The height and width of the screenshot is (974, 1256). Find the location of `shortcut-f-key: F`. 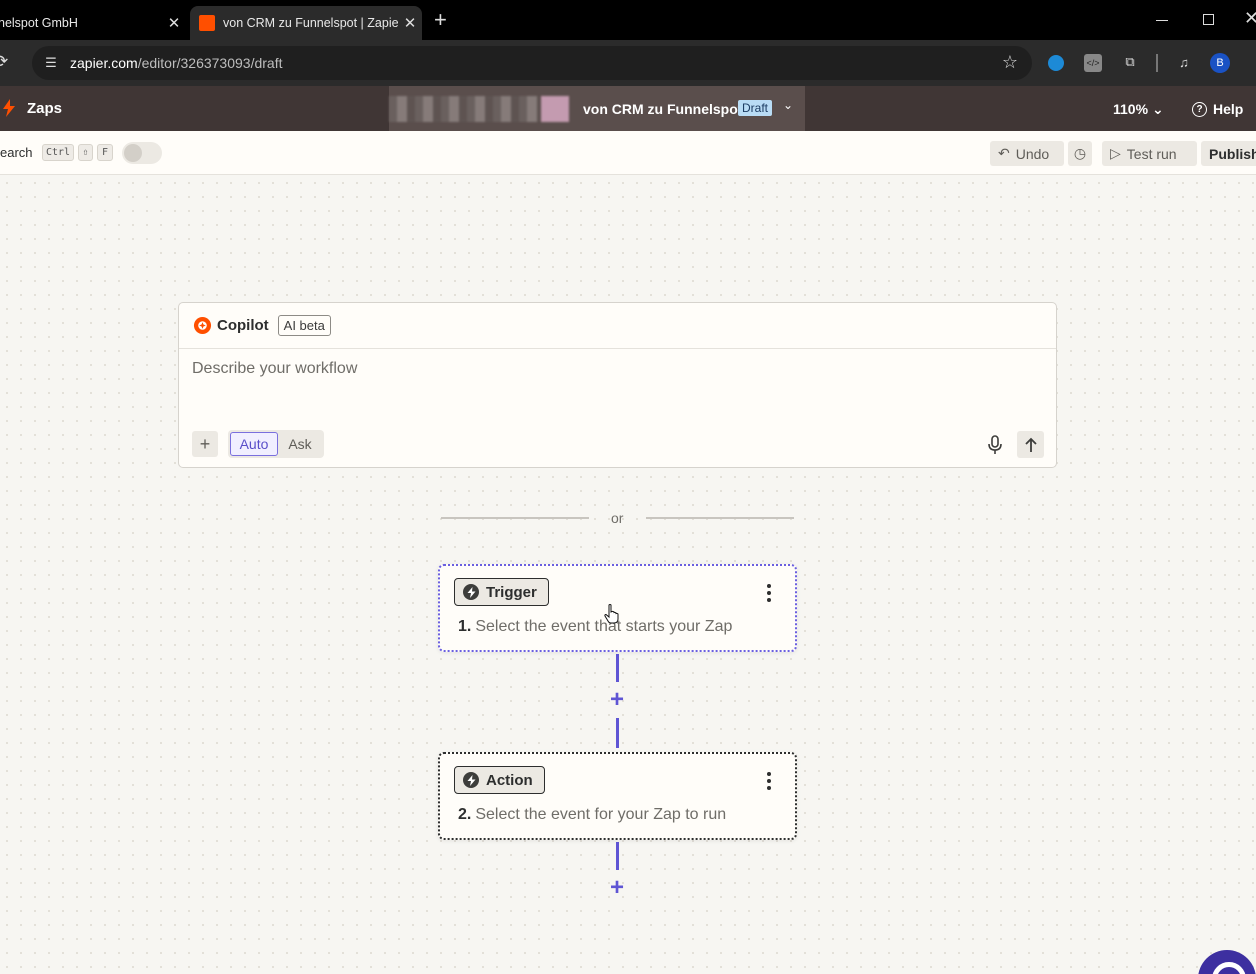

shortcut-f-key: F is located at coordinates (105, 152).